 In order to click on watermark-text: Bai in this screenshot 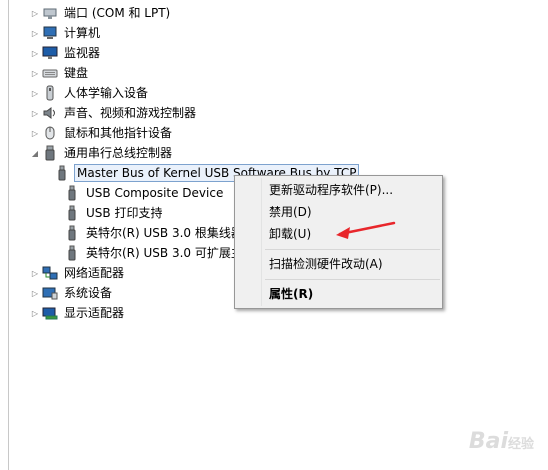, I will do `click(488, 441)`.